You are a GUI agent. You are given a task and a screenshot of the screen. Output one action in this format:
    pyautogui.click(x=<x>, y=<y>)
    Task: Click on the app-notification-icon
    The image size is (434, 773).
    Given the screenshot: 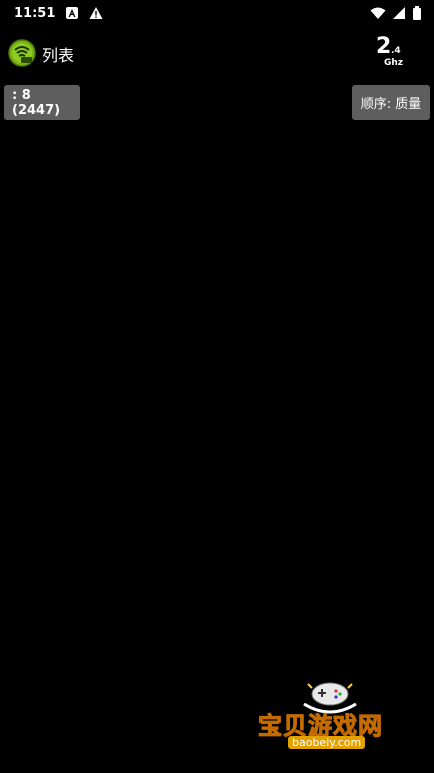 What is the action you would take?
    pyautogui.click(x=72, y=13)
    